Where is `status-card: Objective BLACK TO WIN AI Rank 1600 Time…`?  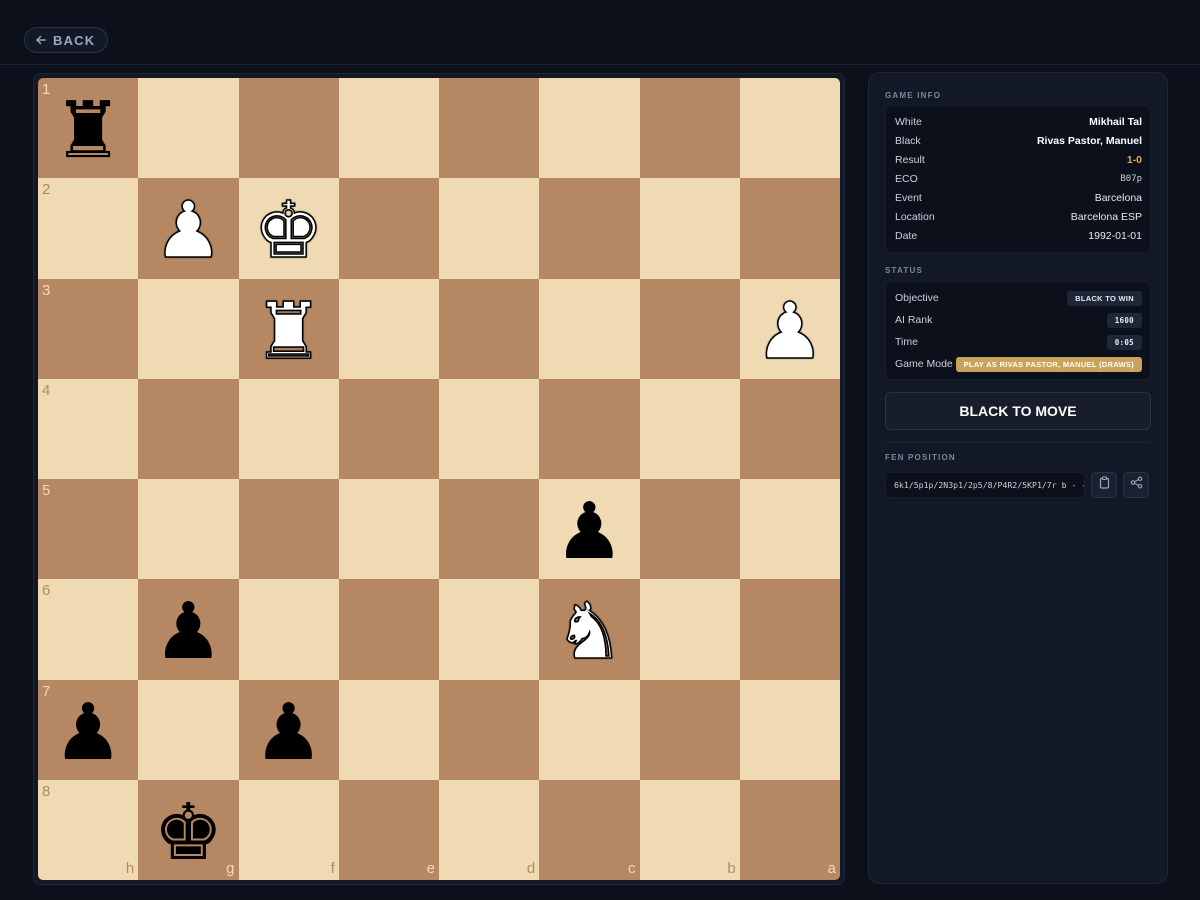 status-card: Objective BLACK TO WIN AI Rank 1600 Time… is located at coordinates (1018, 330).